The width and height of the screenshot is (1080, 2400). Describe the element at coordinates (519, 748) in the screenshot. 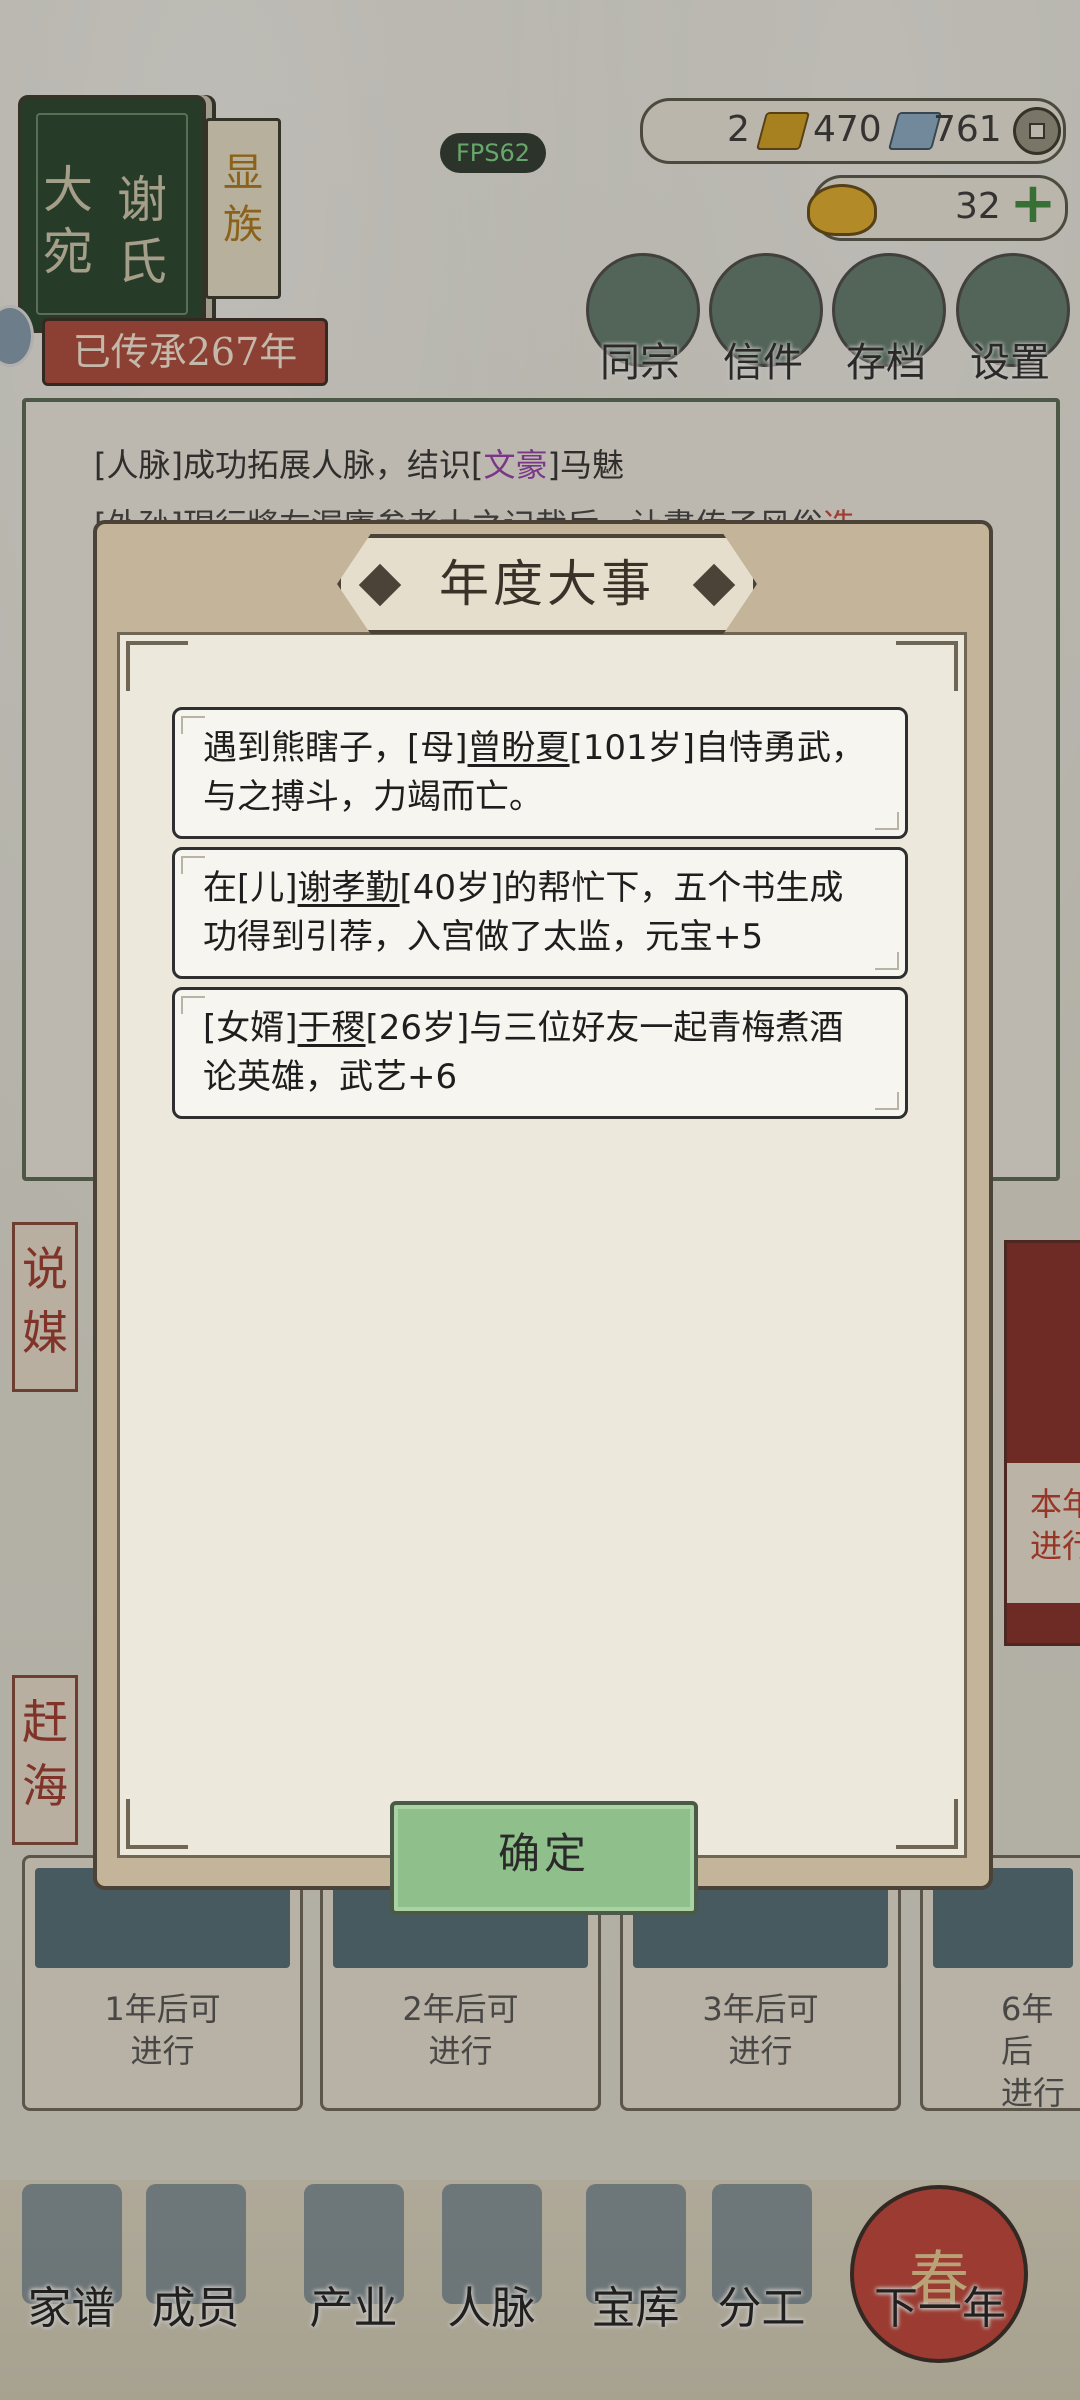

I see `event-1-person-link: 曾盼夏` at that location.